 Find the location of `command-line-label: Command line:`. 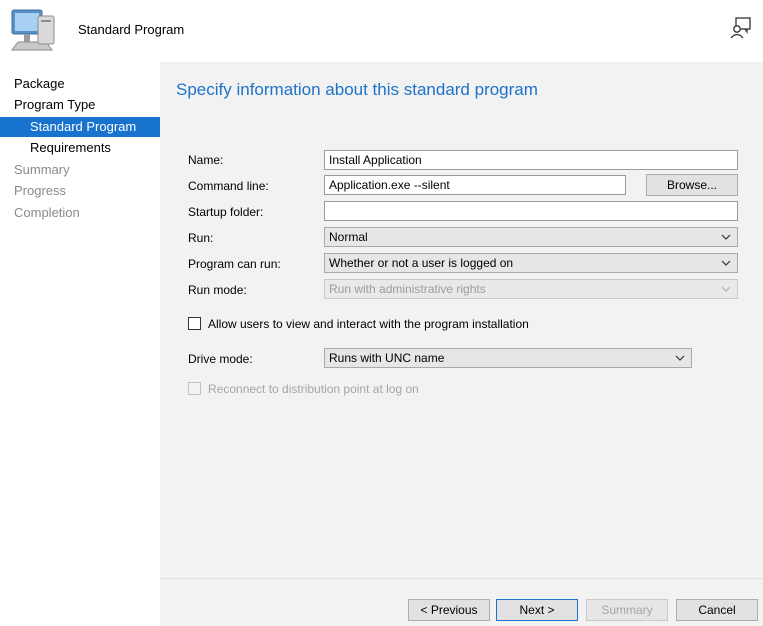

command-line-label: Command line: is located at coordinates (228, 186).